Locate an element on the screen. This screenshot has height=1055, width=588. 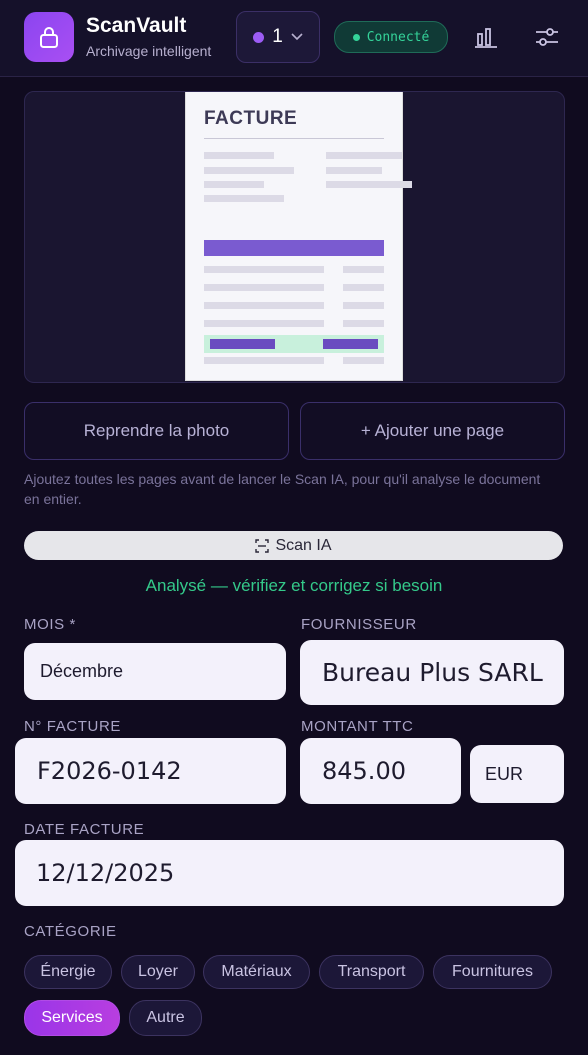
app-logo is located at coordinates (49, 37).